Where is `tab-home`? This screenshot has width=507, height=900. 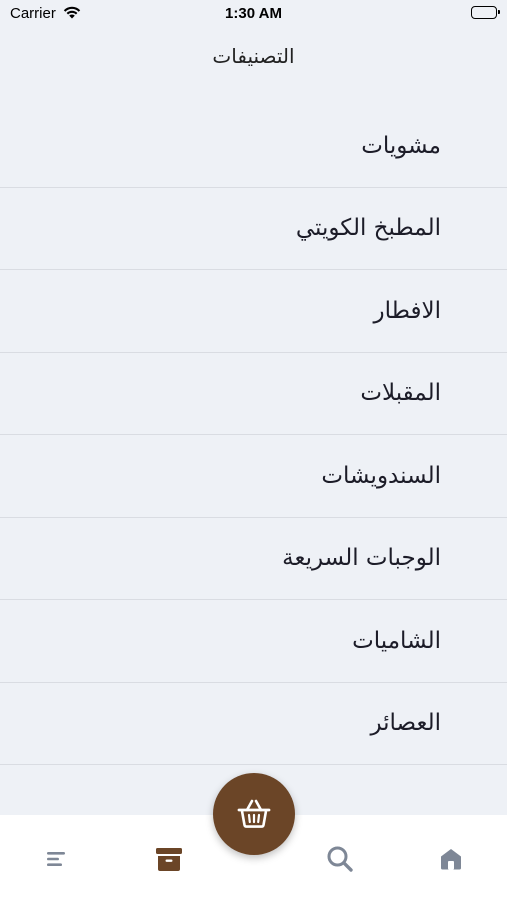
tab-home is located at coordinates (451, 859).